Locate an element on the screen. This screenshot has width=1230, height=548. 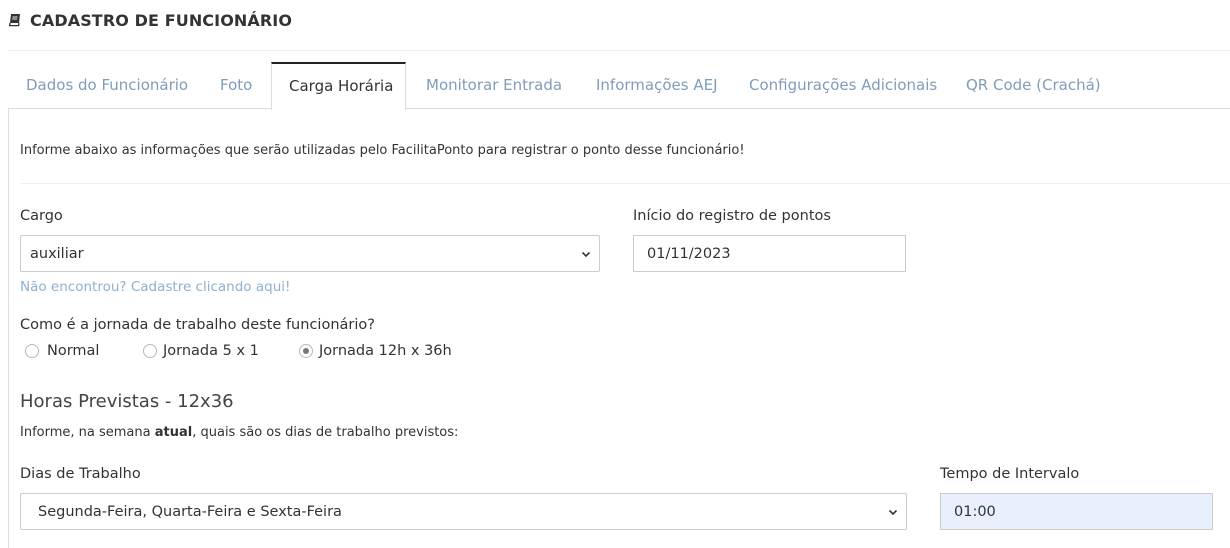
inicio-date-input: 01/11/2023 is located at coordinates (769, 253).